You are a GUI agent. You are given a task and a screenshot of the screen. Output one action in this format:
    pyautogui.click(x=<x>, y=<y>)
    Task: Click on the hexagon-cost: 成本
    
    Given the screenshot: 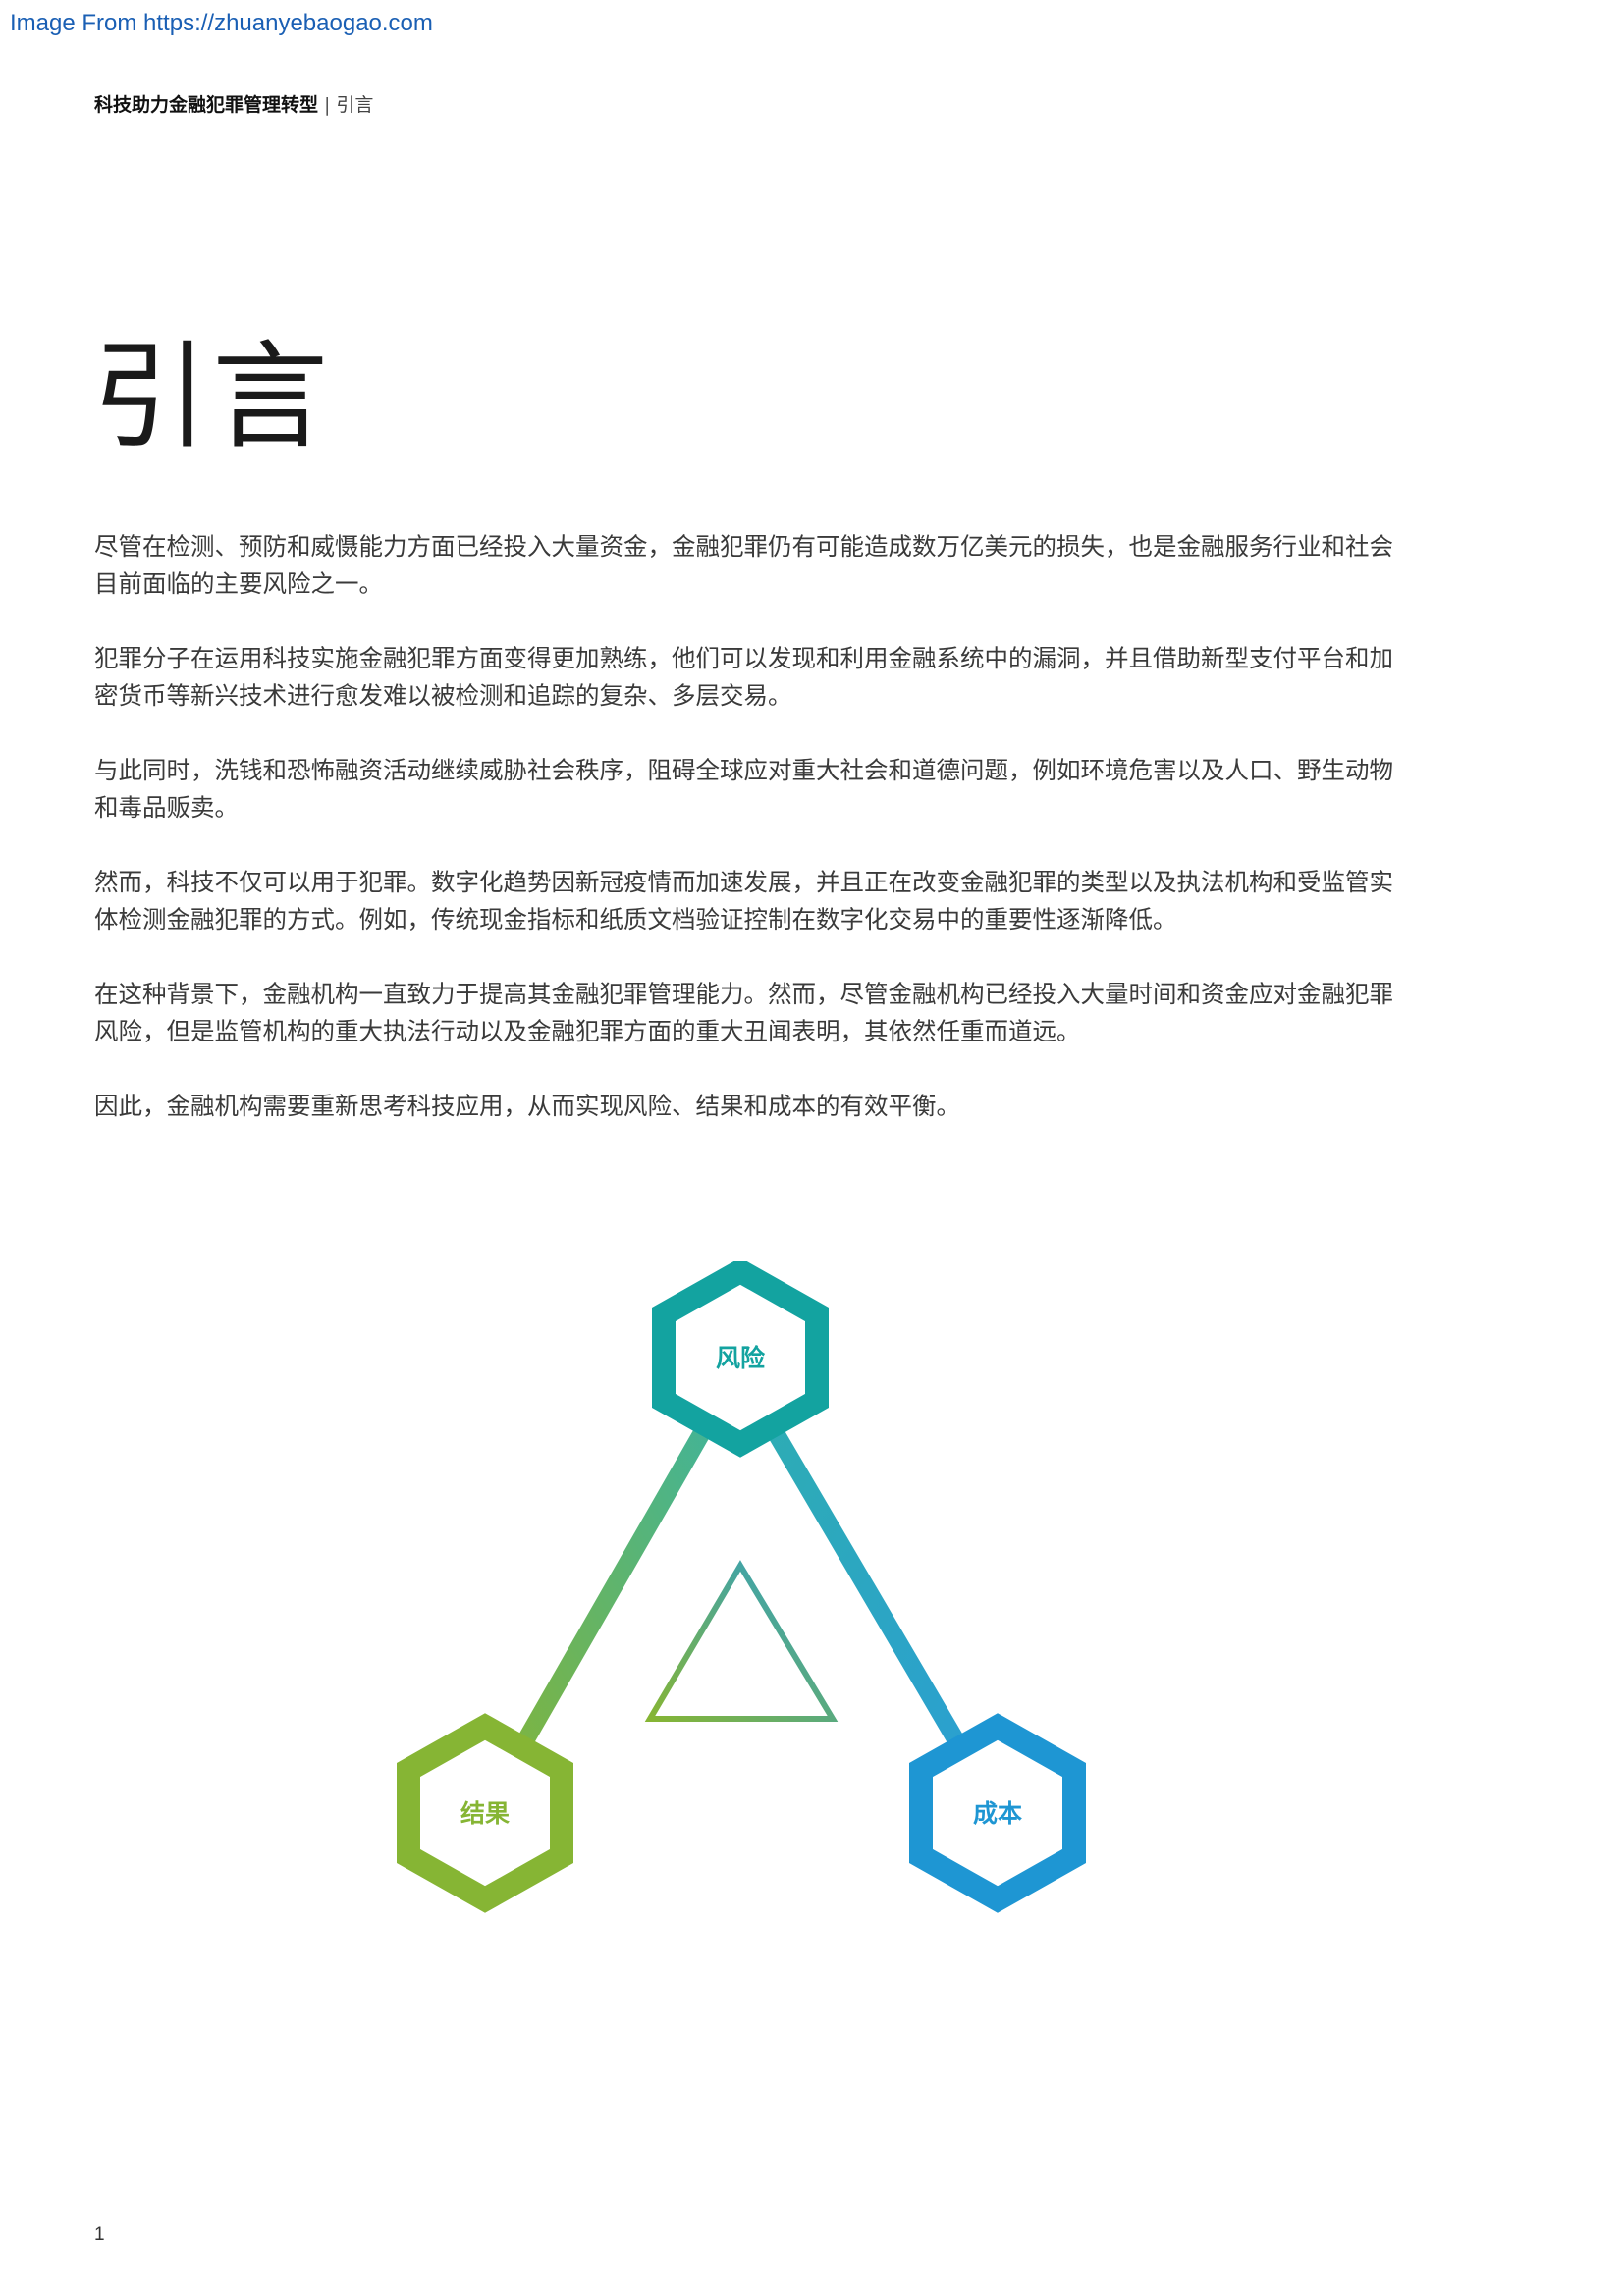 What is the action you would take?
    pyautogui.click(x=997, y=1813)
    